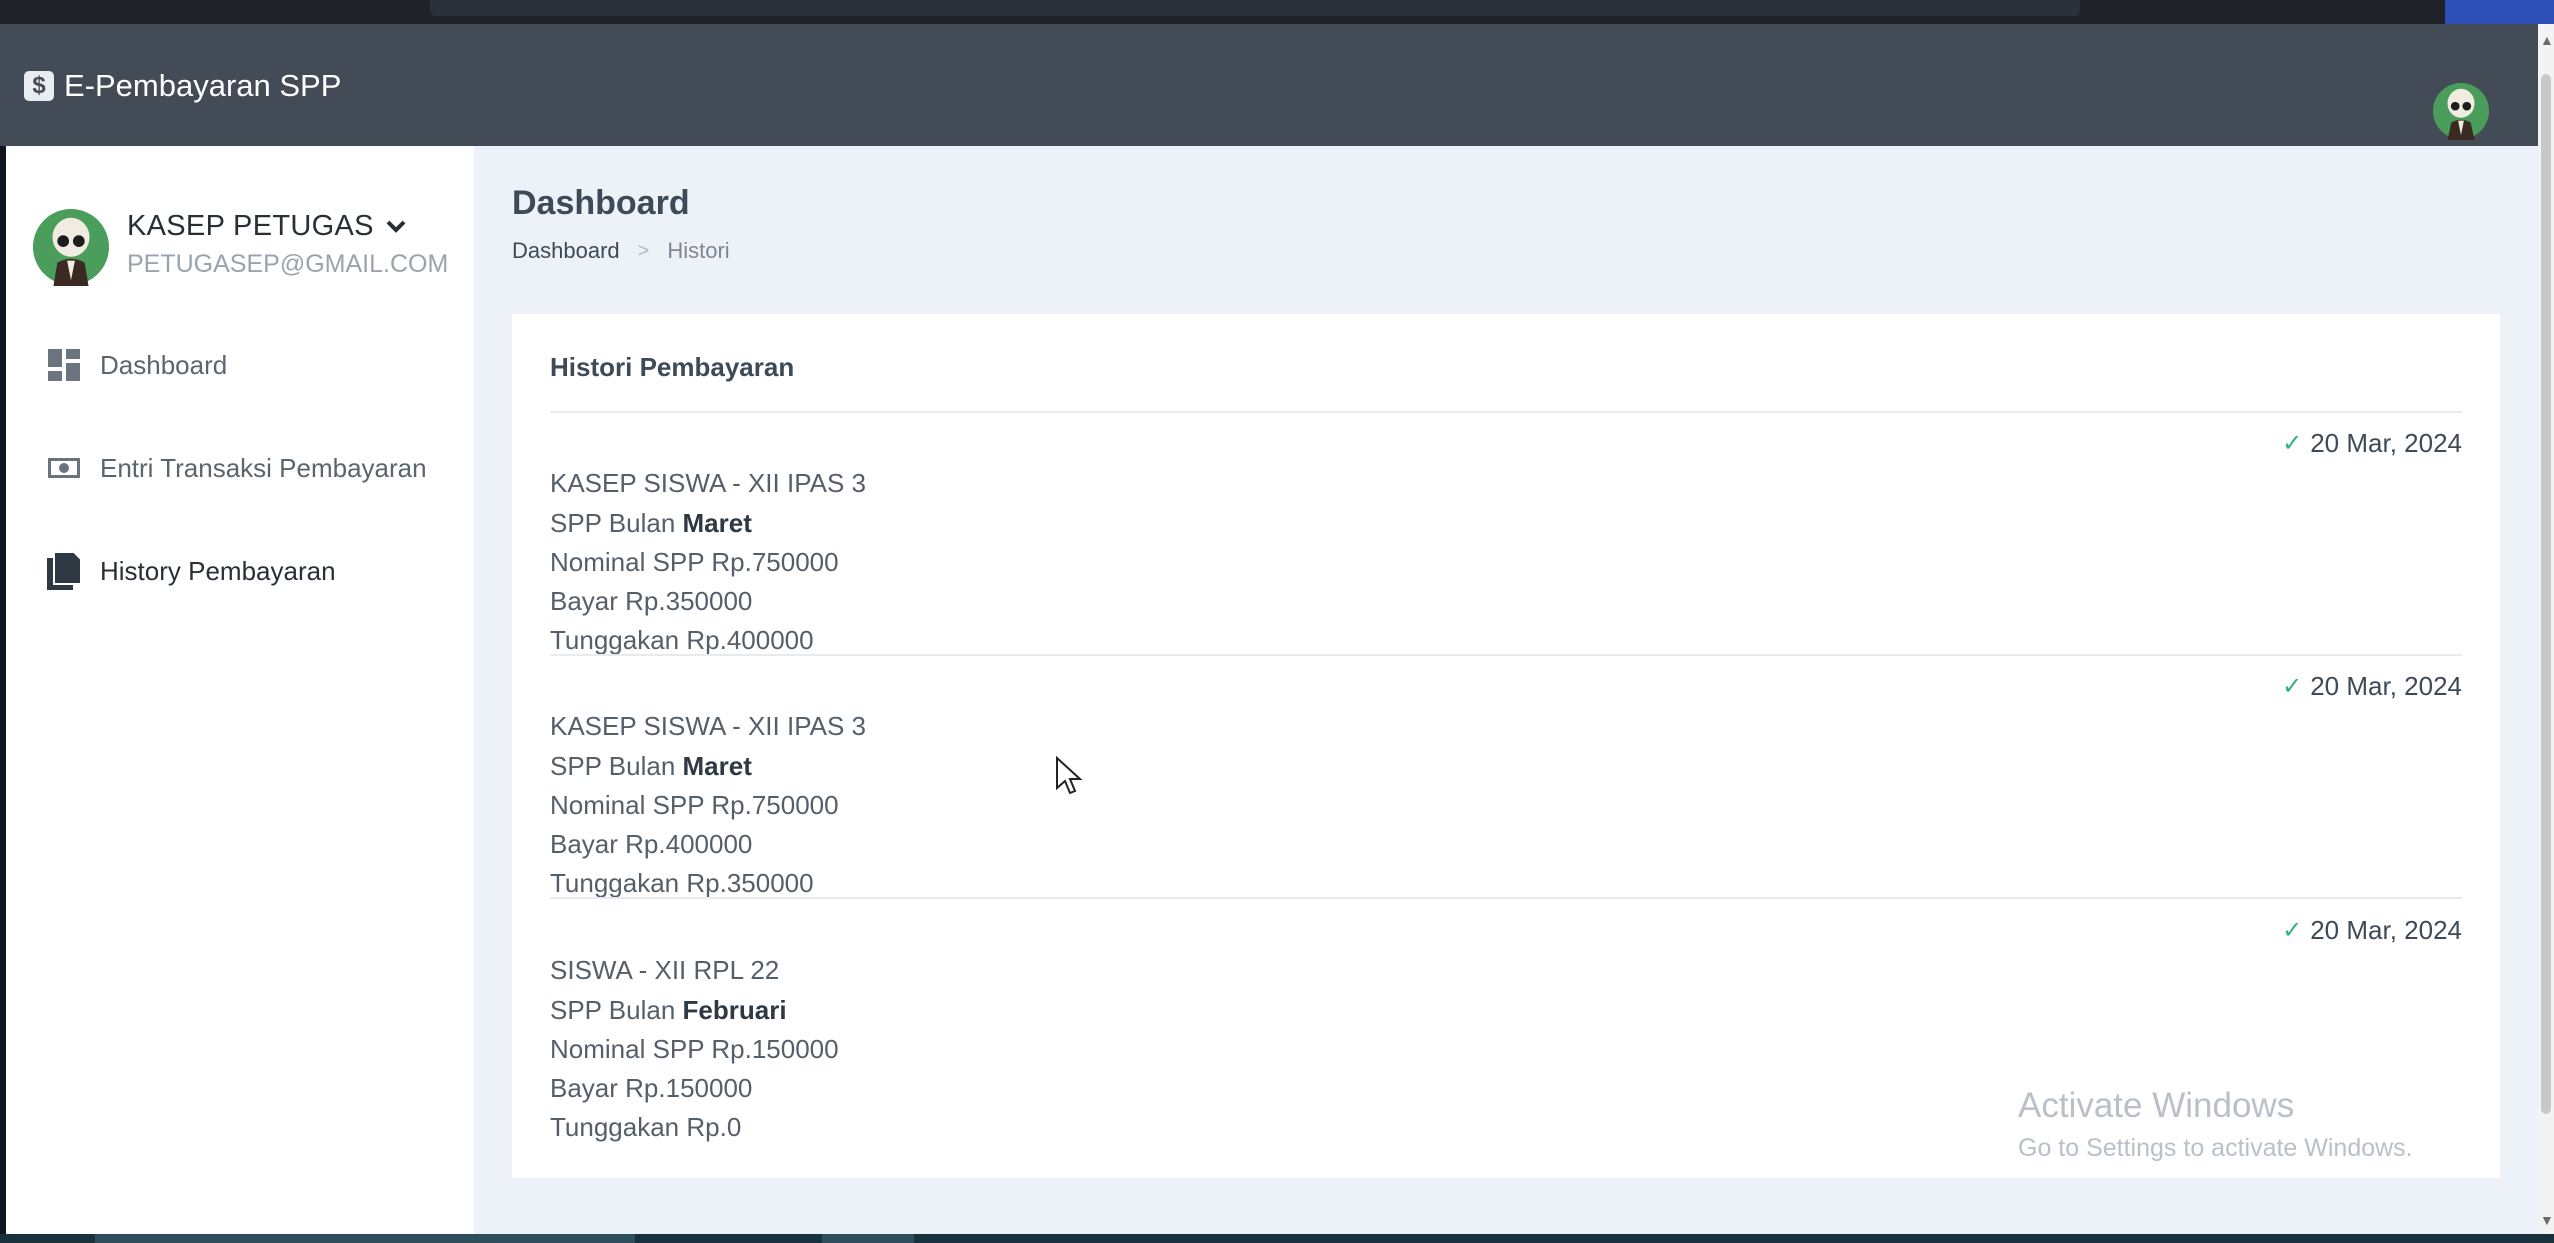 Image resolution: width=2554 pixels, height=1243 pixels. I want to click on user-name: KASEP PETUGAS, so click(250, 226).